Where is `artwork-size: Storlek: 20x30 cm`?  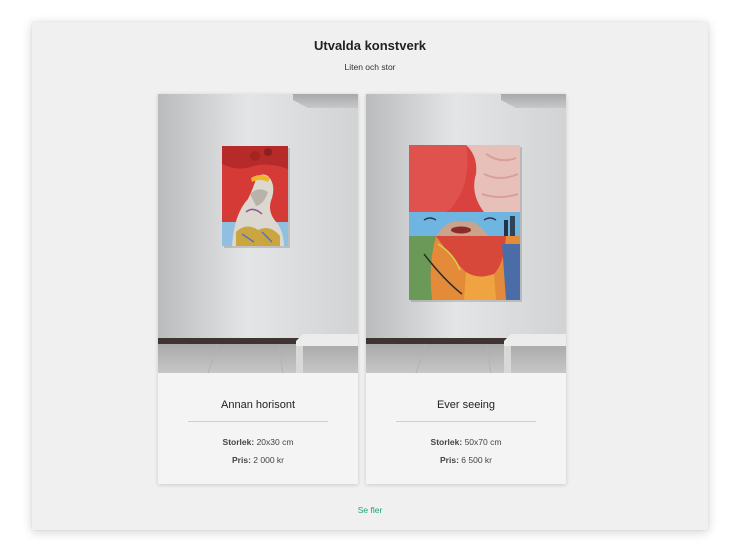 artwork-size: Storlek: 20x30 cm is located at coordinates (258, 442).